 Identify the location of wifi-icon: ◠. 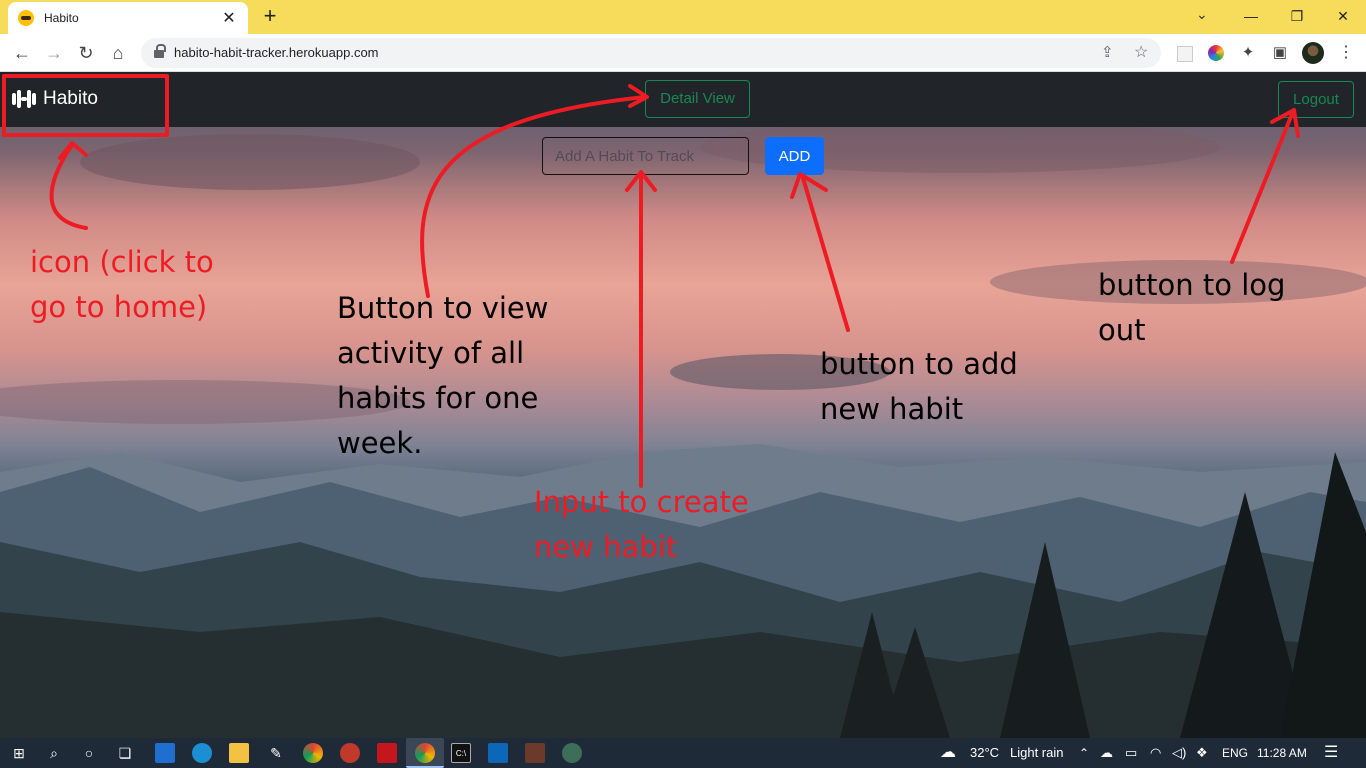
(1155, 753).